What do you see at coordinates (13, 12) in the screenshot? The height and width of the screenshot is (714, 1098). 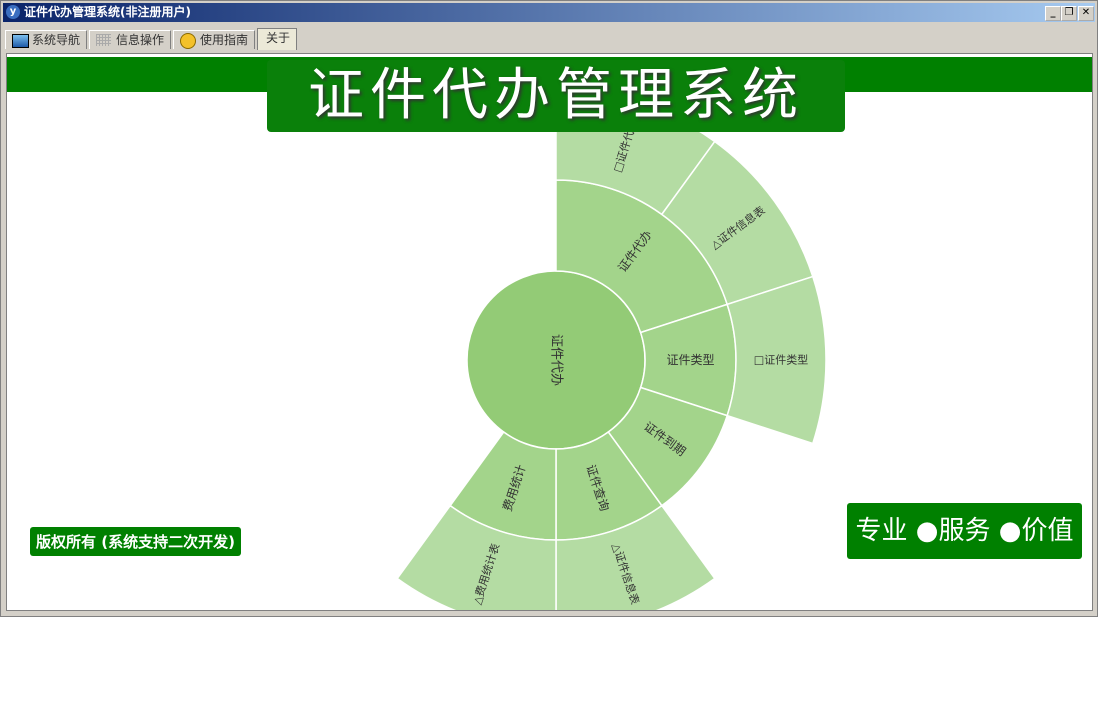 I see `app-logo-icon: y` at bounding box center [13, 12].